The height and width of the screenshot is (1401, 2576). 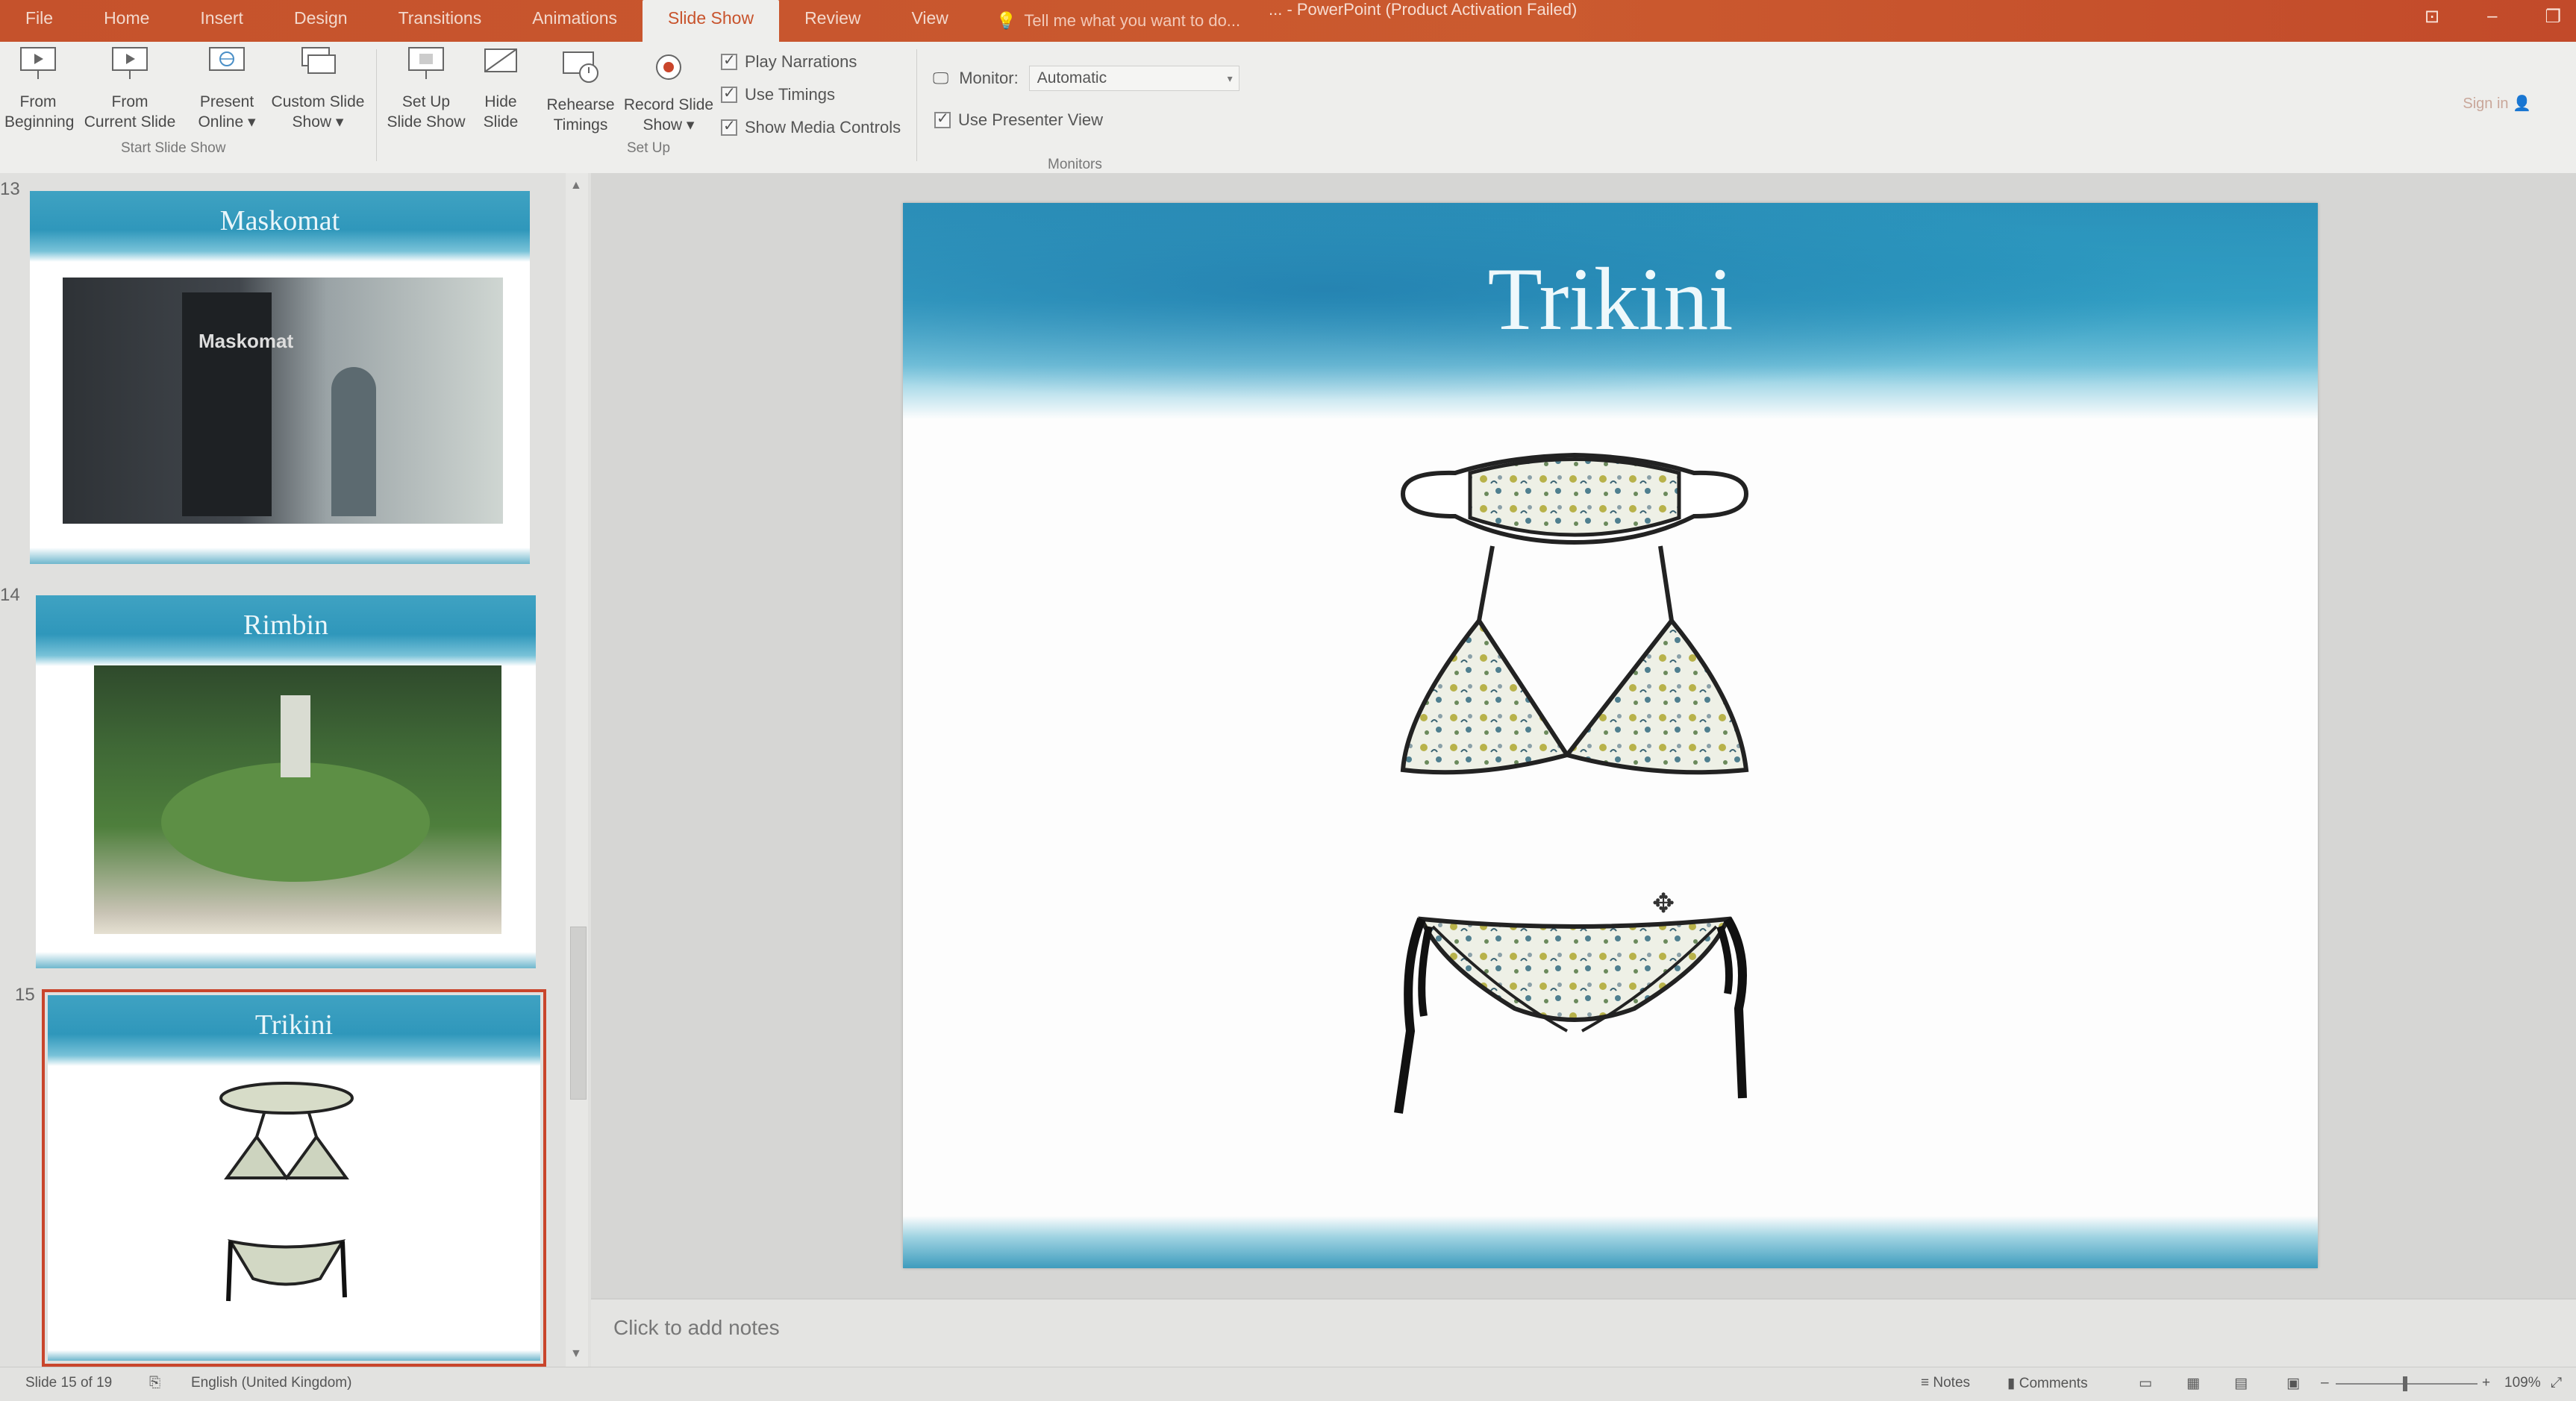 I want to click on fit-to-window-icon: ⤢, so click(x=2556, y=1383).